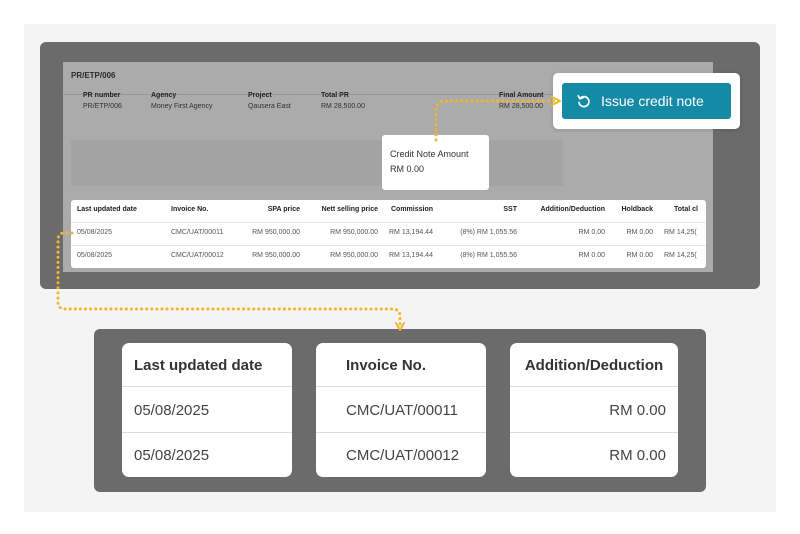  I want to click on column-header: Last updated date, so click(107, 209).